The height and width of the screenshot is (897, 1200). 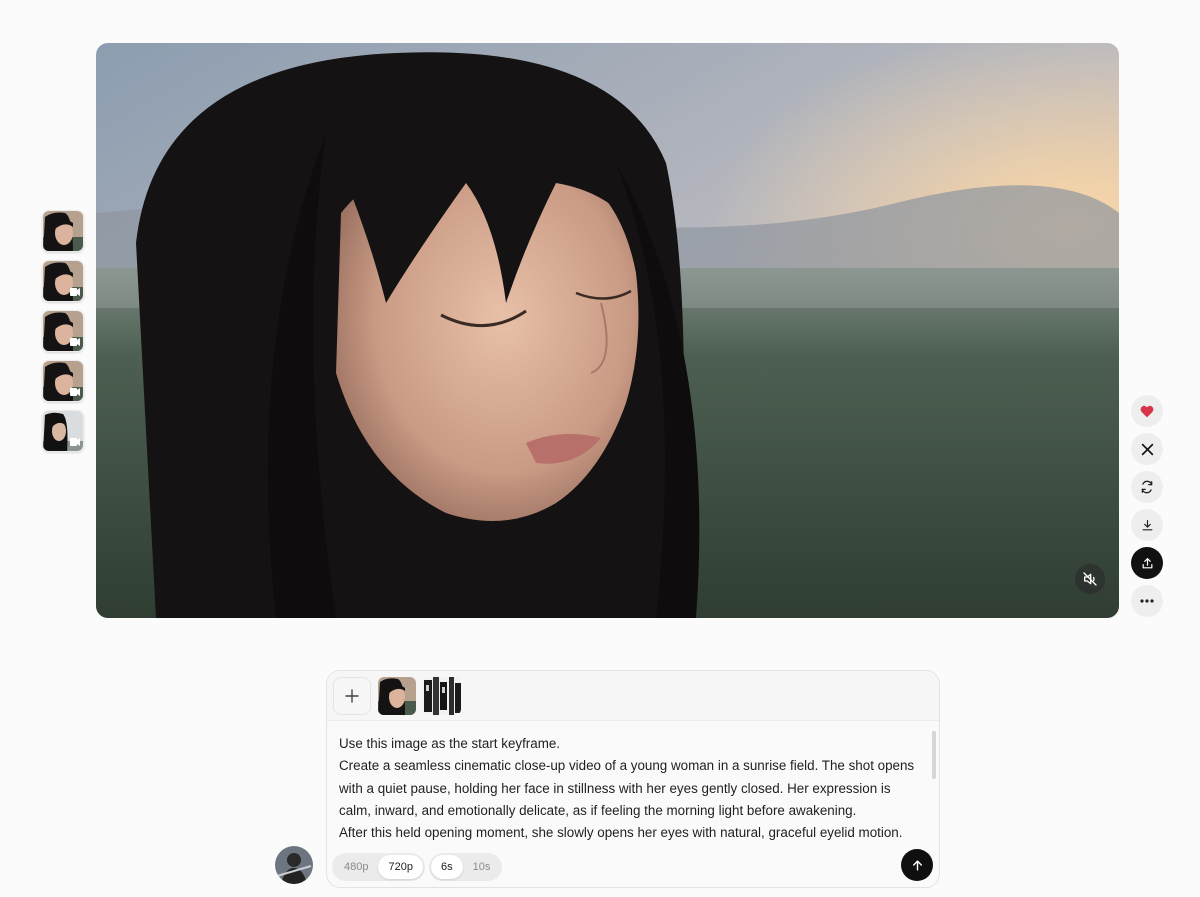 I want to click on download-button, so click(x=1147, y=525).